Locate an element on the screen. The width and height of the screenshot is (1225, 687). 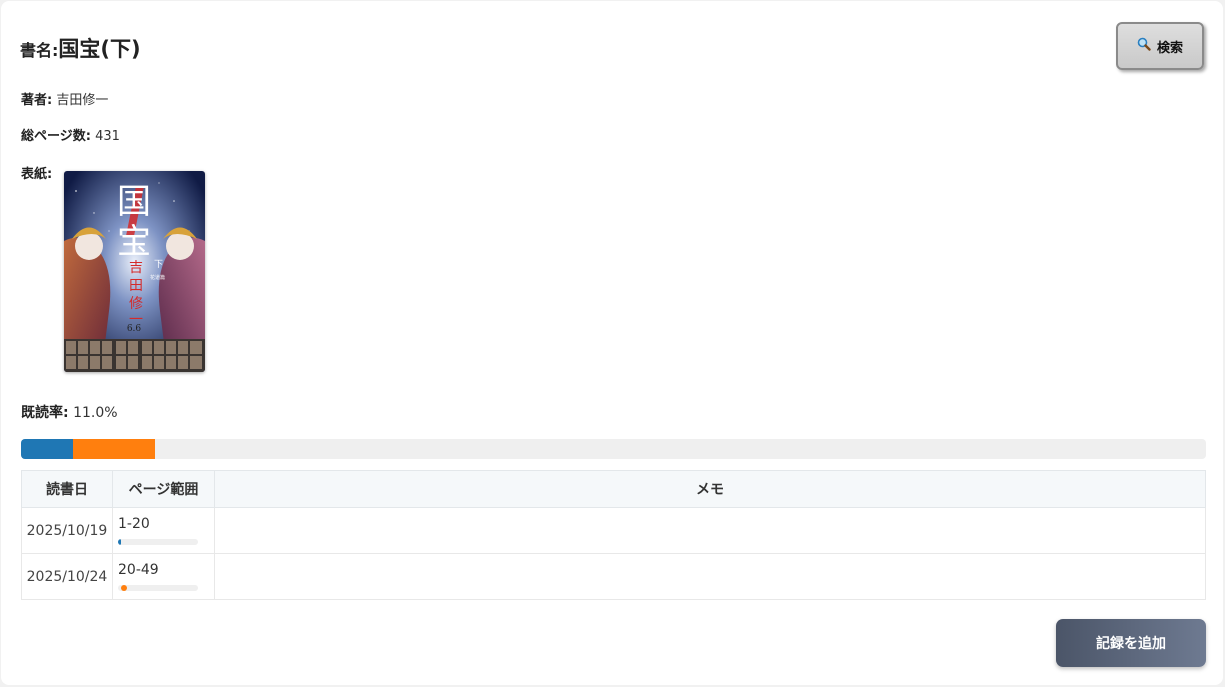
search-button-label: 検索 is located at coordinates (1169, 48).